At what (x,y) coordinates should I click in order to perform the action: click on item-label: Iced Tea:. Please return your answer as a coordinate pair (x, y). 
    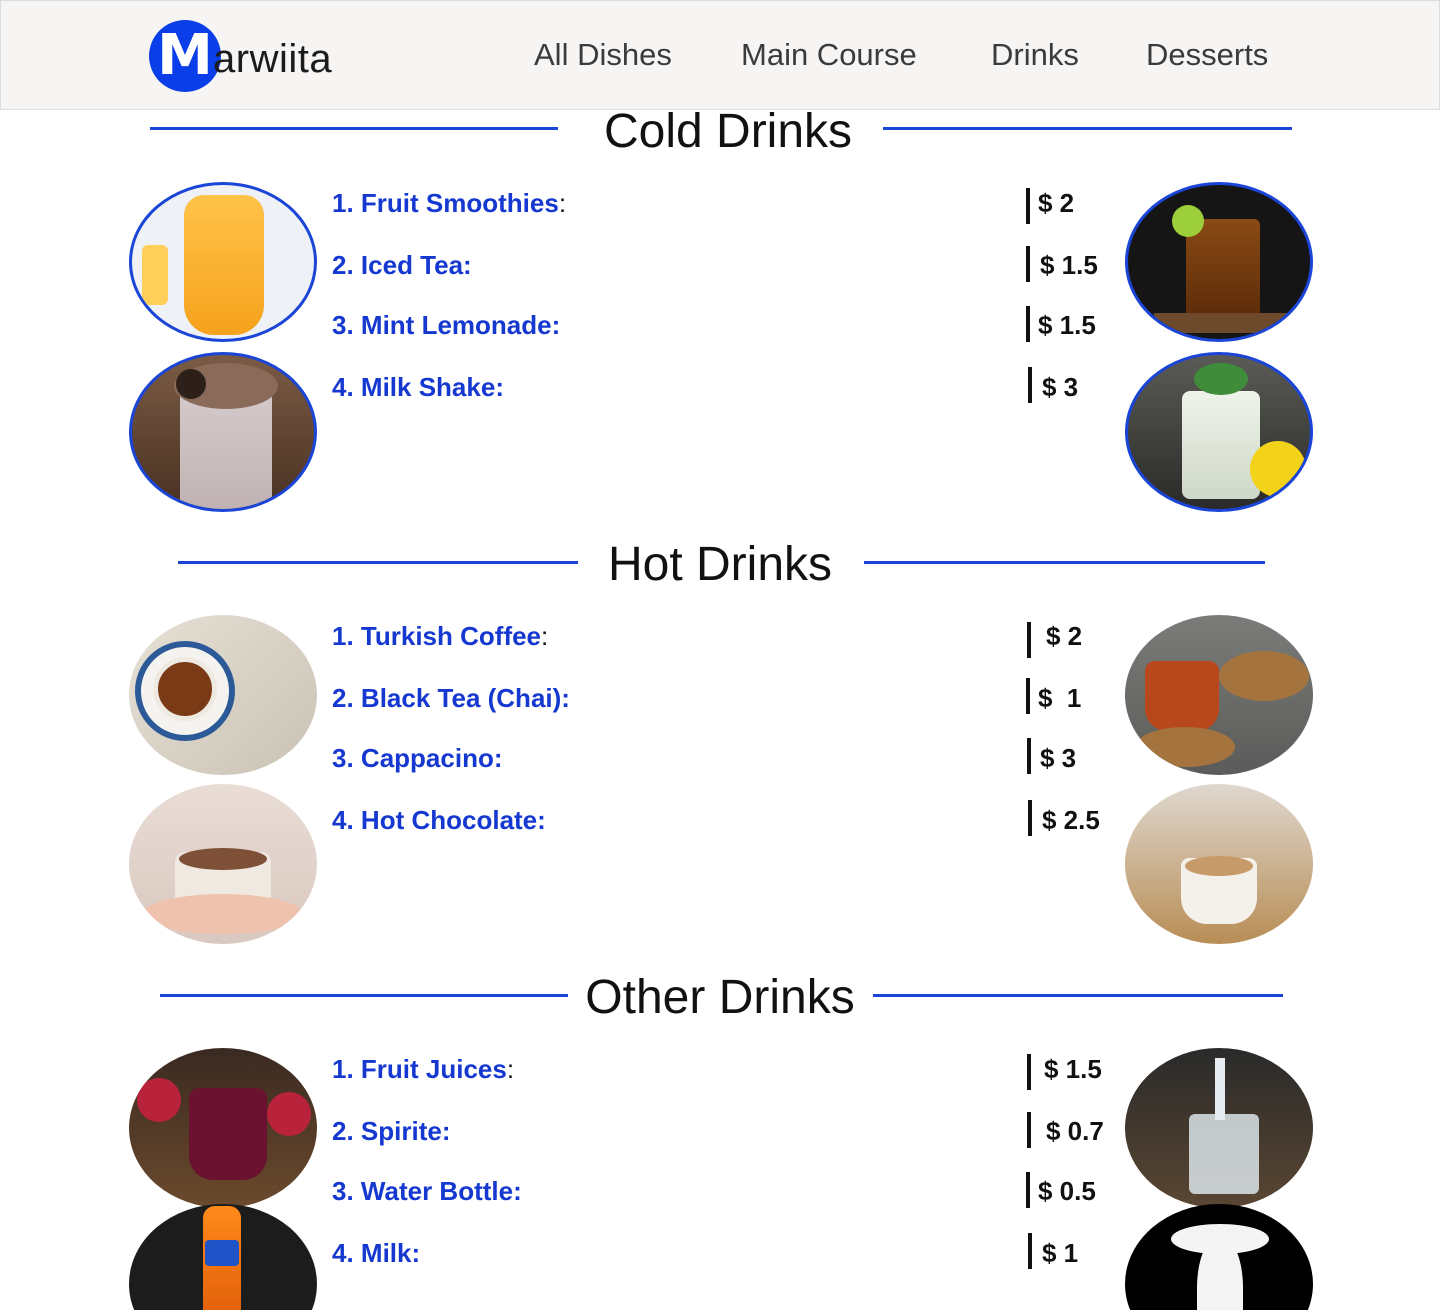
    Looking at the image, I should click on (416, 265).